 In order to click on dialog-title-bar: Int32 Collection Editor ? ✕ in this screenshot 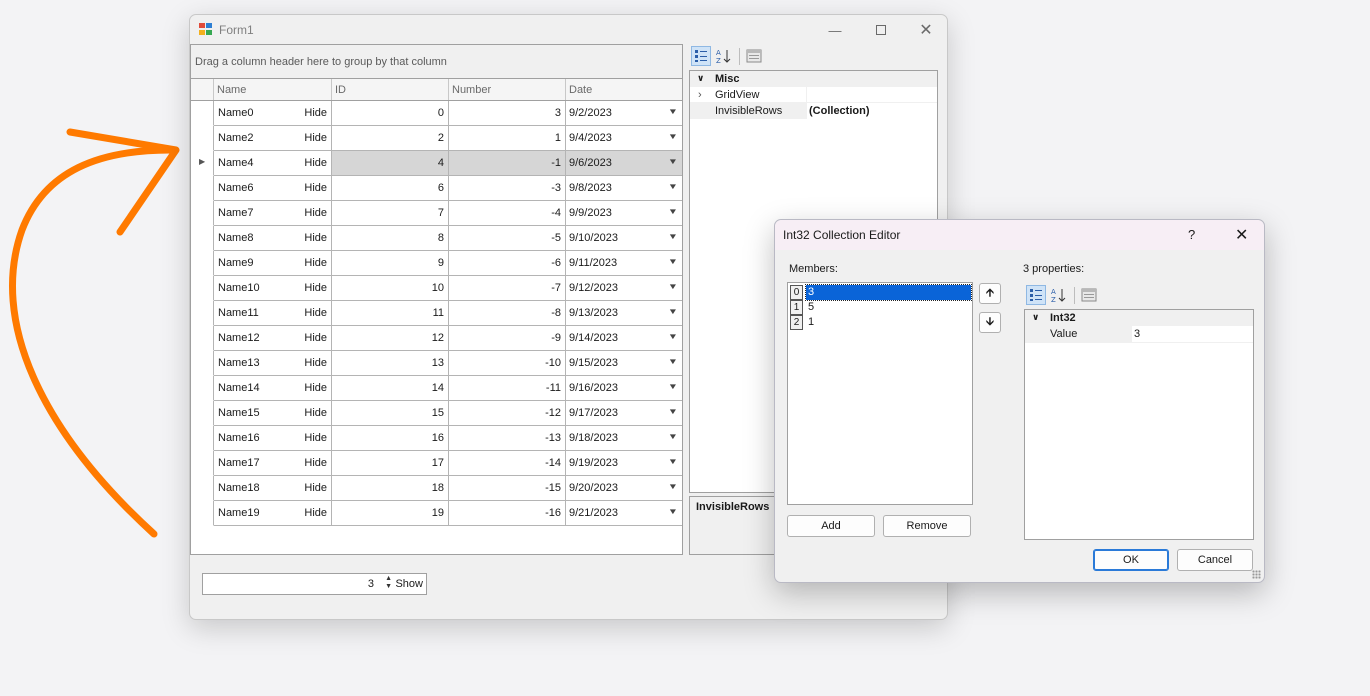, I will do `click(1019, 235)`.